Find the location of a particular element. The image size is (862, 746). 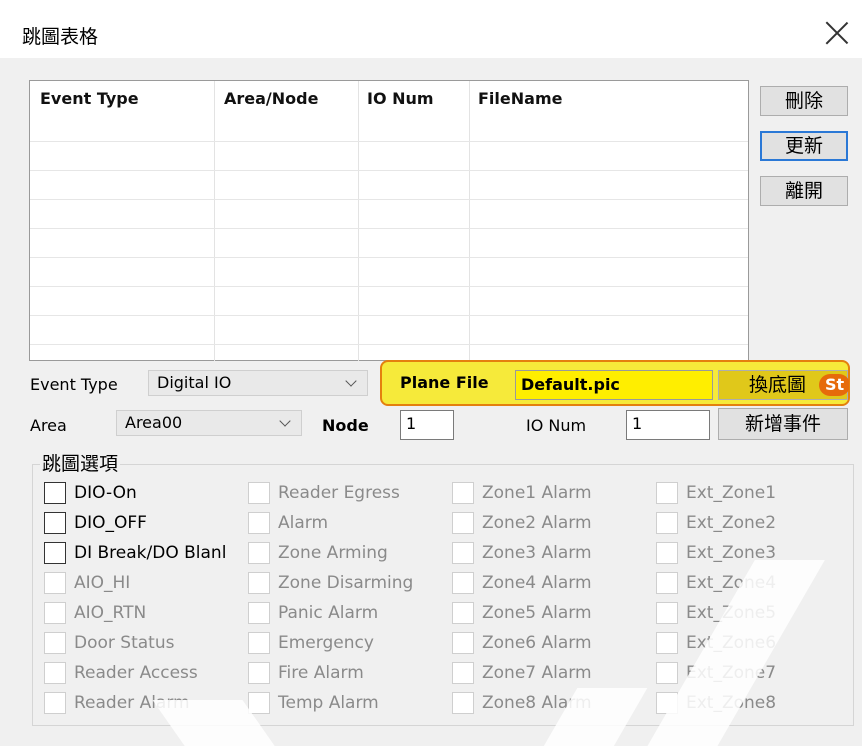

option-label: Zone4 Alarm is located at coordinates (537, 583).